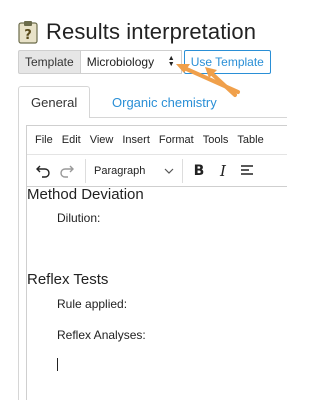 The height and width of the screenshot is (400, 320). What do you see at coordinates (44, 140) in the screenshot?
I see `menu-file: File` at bounding box center [44, 140].